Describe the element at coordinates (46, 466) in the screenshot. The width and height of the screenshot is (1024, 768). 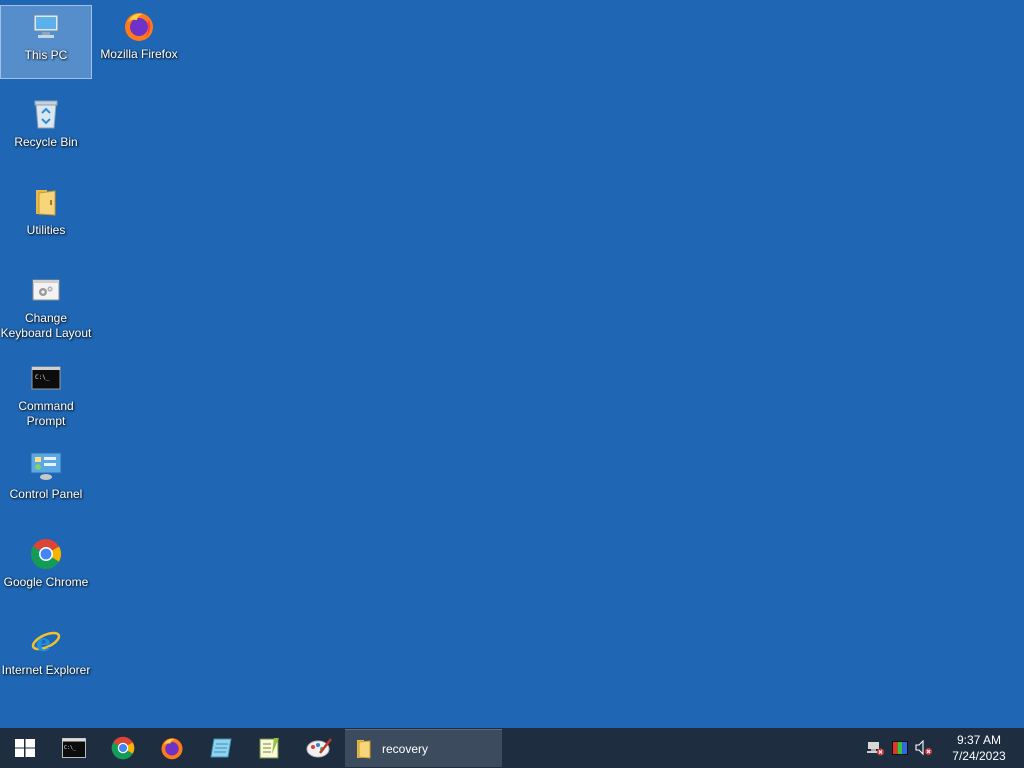
I see `control-panel-icon` at that location.